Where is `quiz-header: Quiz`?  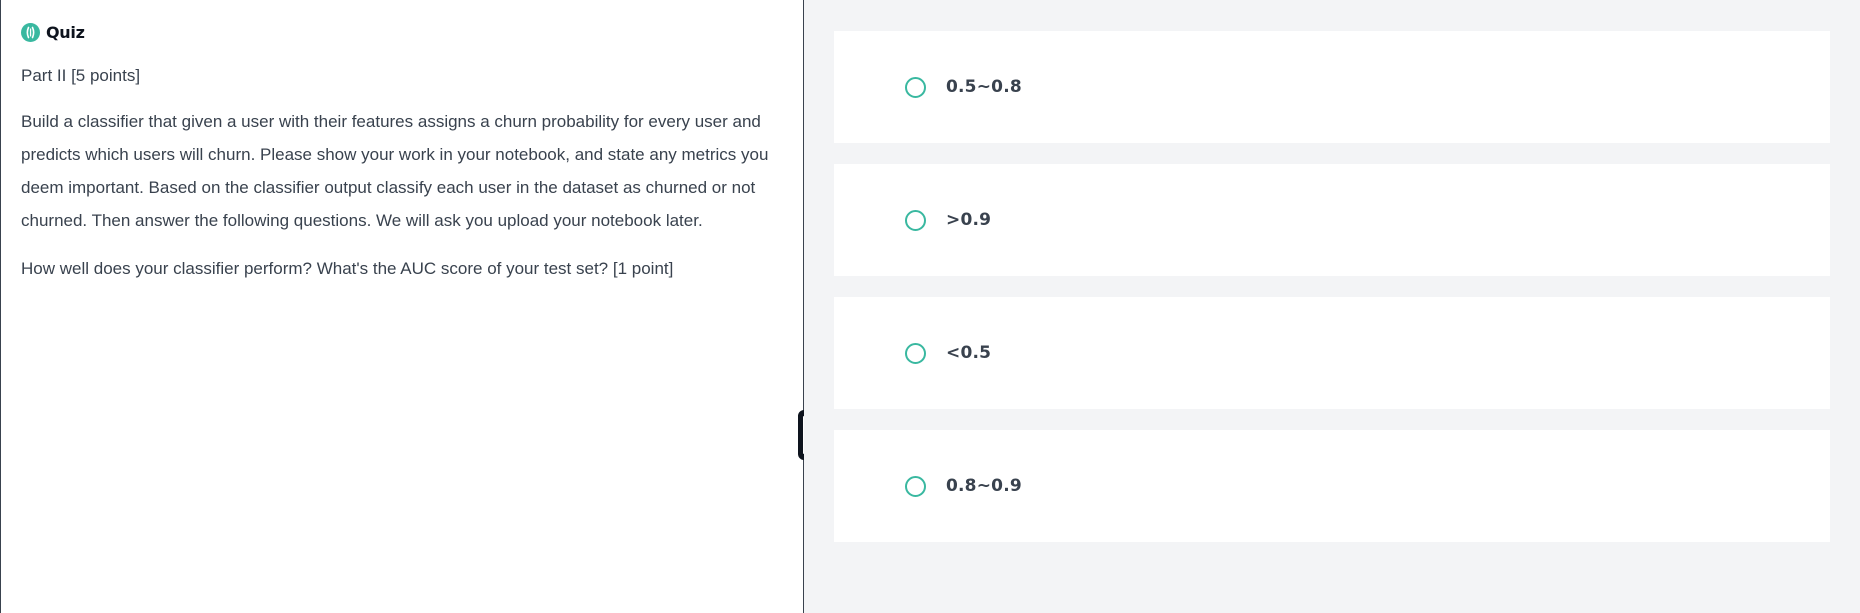
quiz-header: Quiz is located at coordinates (402, 32).